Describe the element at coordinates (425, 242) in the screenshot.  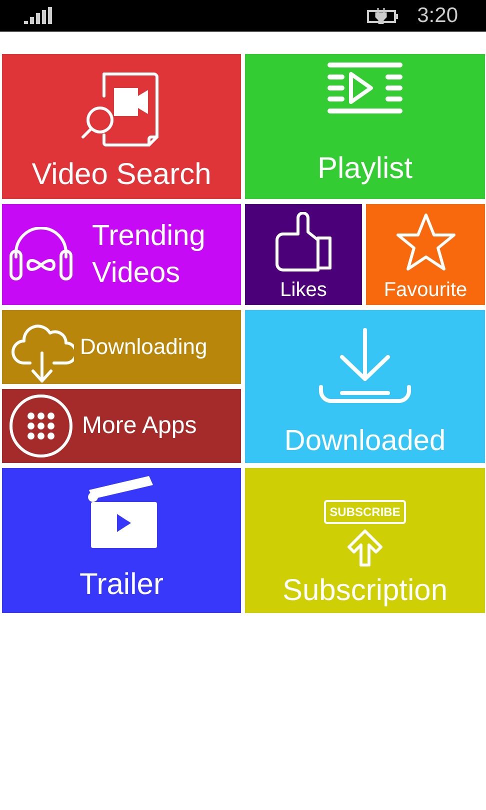
I see `star-icon` at that location.